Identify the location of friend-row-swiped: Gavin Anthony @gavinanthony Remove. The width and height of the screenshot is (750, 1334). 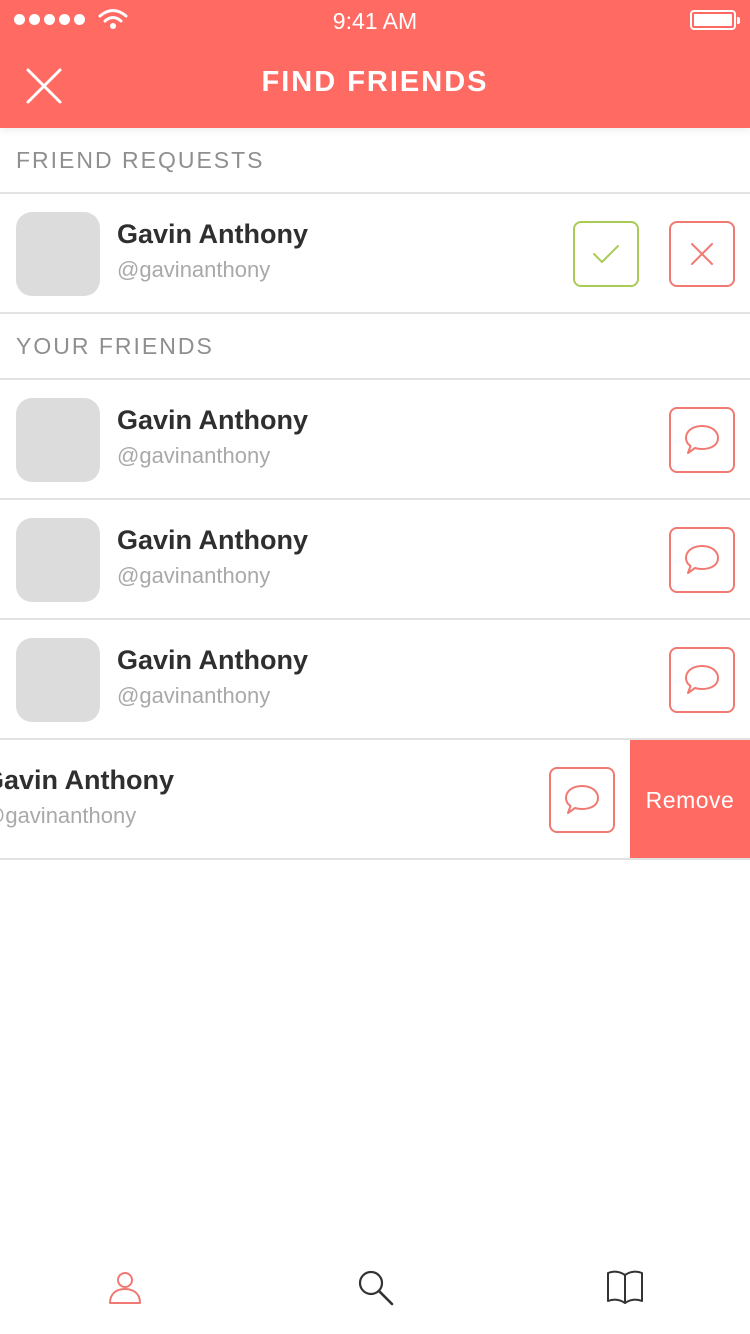
(375, 800).